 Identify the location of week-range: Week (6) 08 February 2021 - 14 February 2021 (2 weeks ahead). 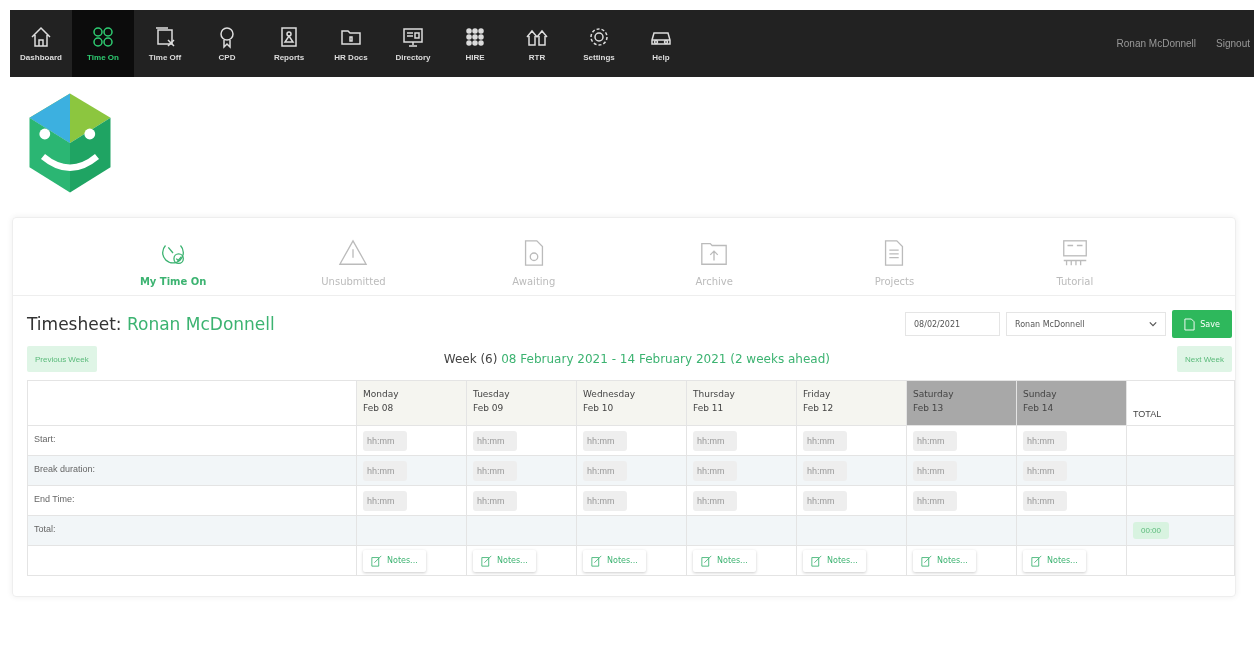
(636, 359).